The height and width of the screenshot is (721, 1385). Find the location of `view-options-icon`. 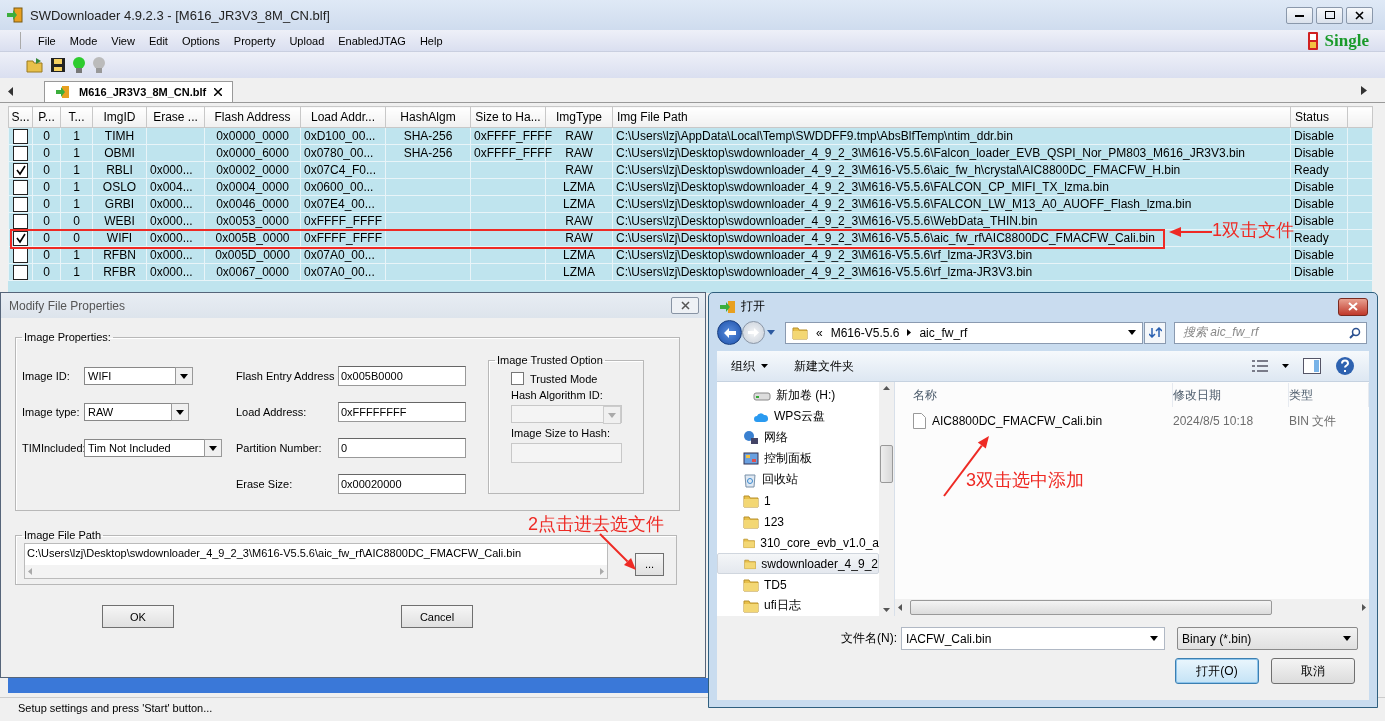

view-options-icon is located at coordinates (1260, 366).